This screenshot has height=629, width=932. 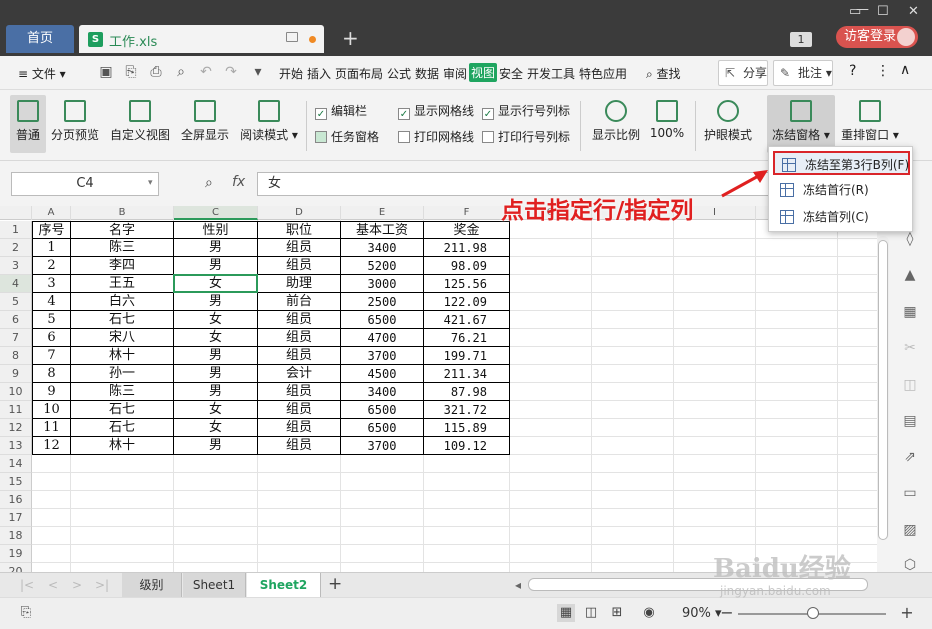 I want to click on zoom-out-button: −, so click(x=727, y=613).